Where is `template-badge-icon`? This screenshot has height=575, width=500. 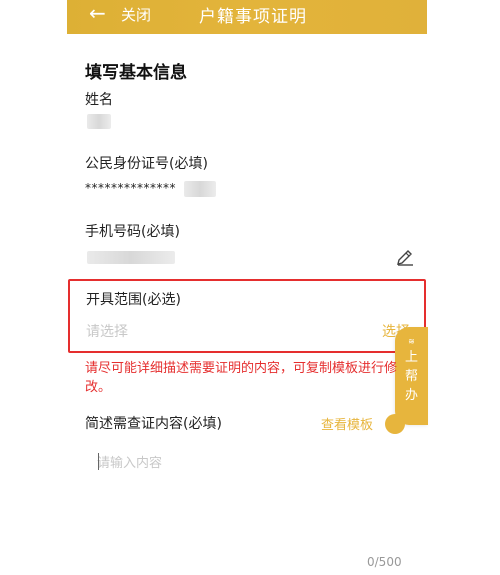 template-badge-icon is located at coordinates (395, 424).